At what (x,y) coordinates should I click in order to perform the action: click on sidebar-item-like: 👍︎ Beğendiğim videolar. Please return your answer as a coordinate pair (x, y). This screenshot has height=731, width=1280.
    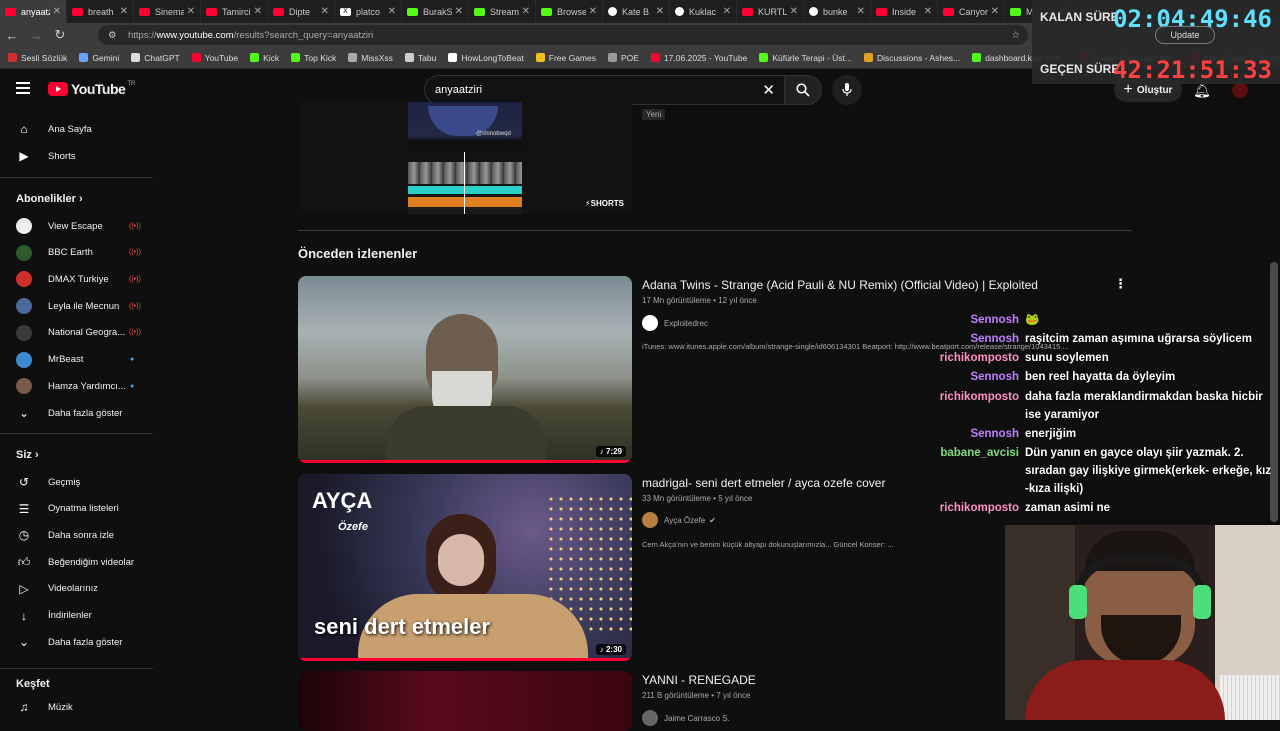
    Looking at the image, I should click on (77, 562).